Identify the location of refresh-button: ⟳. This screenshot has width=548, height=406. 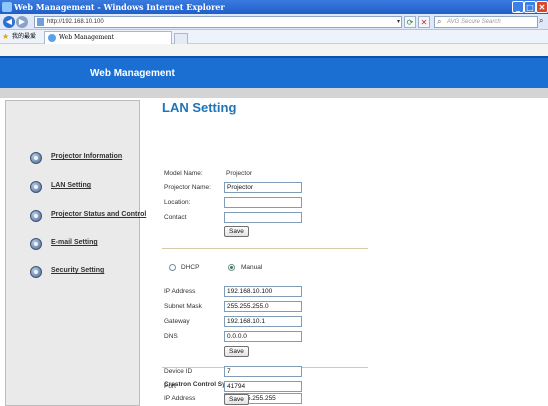
(410, 22).